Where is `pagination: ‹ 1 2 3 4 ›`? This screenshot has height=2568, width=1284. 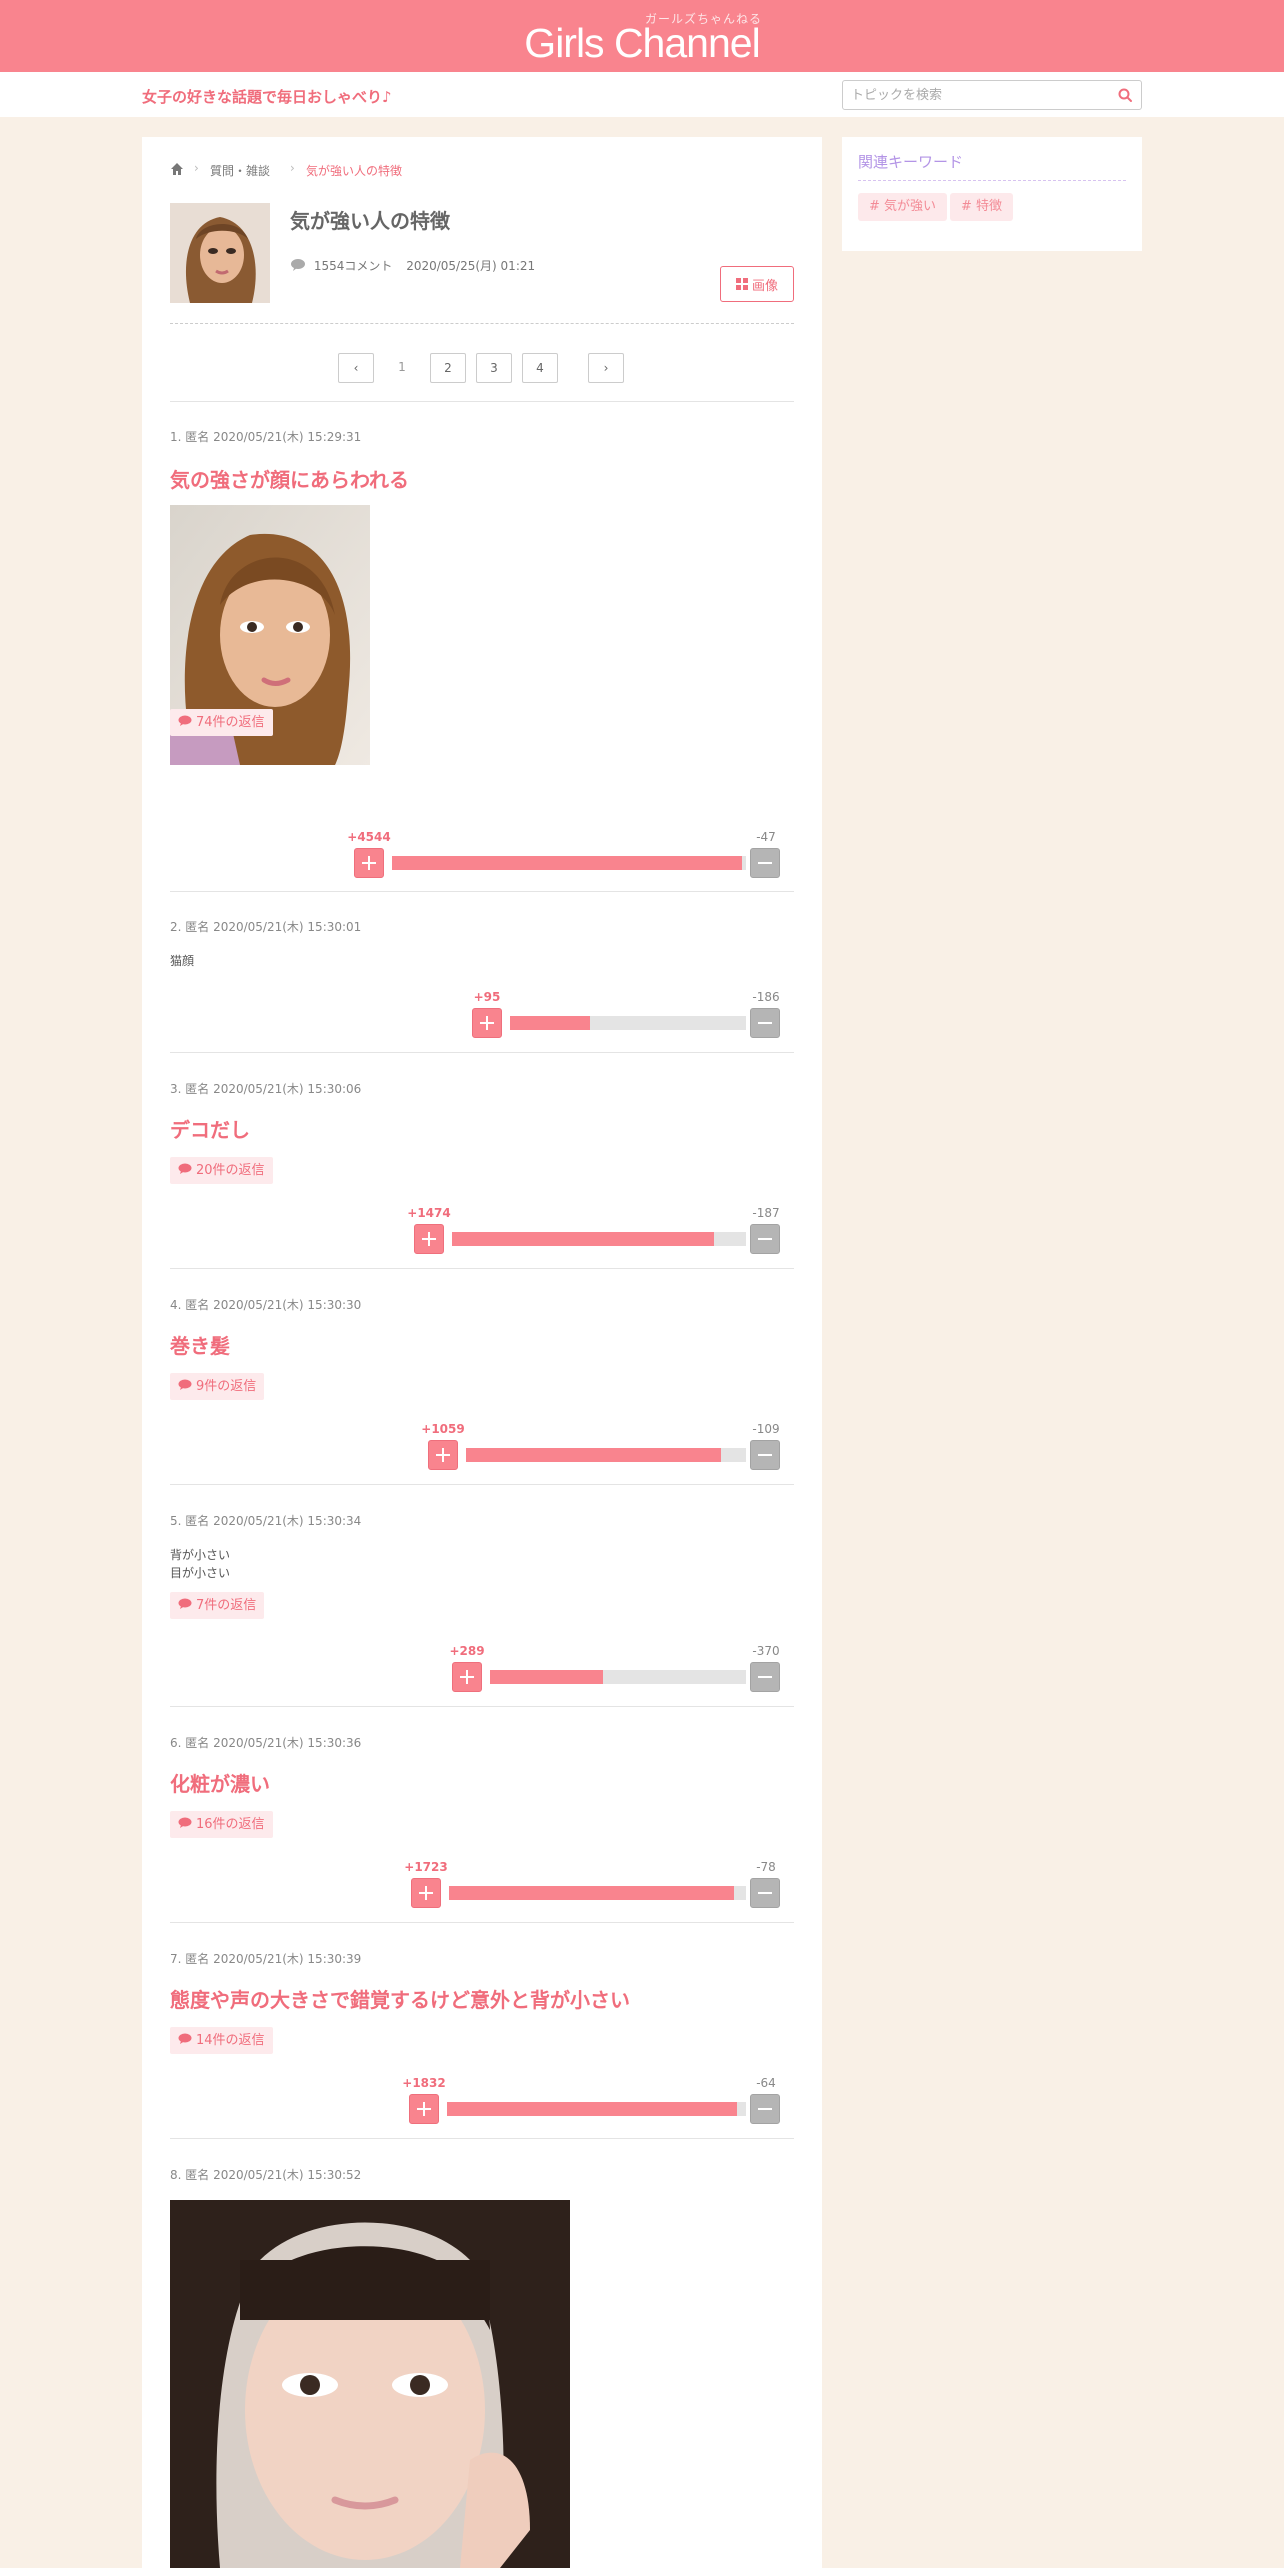
pagination: ‹ 1 2 3 4 › is located at coordinates (482, 368).